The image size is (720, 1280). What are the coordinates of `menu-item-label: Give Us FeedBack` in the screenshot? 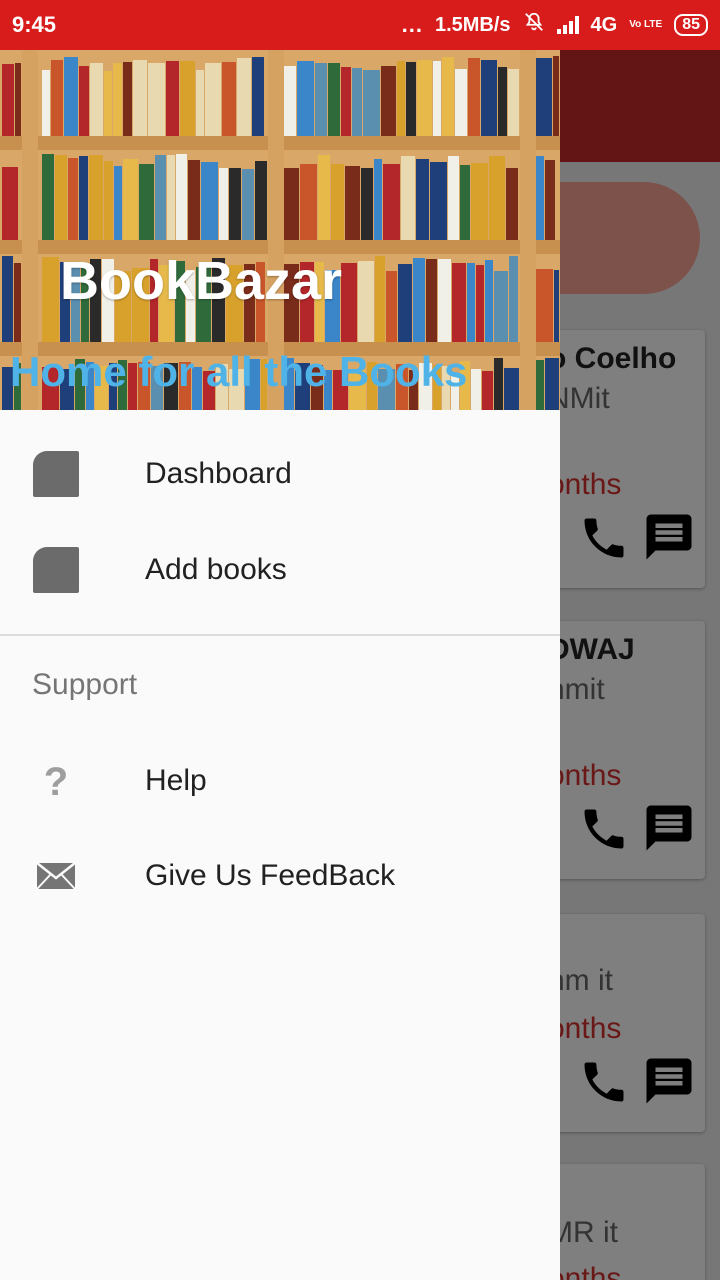 It's located at (270, 875).